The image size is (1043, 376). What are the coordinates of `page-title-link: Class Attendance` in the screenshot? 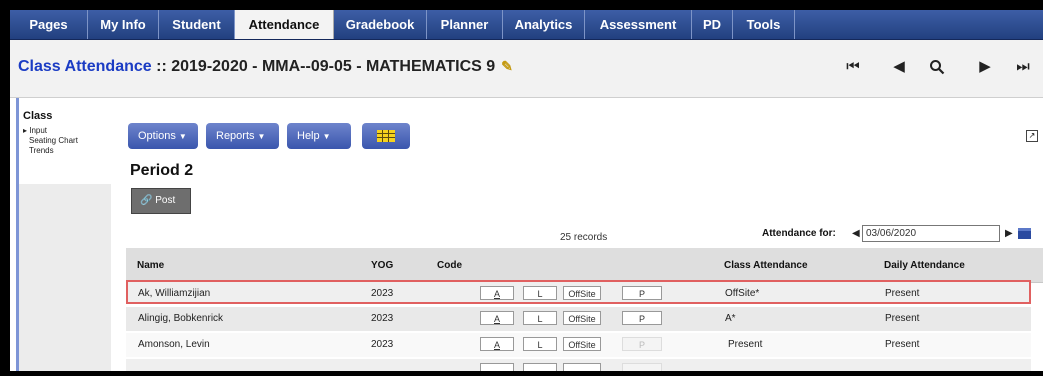 It's located at (85, 66).